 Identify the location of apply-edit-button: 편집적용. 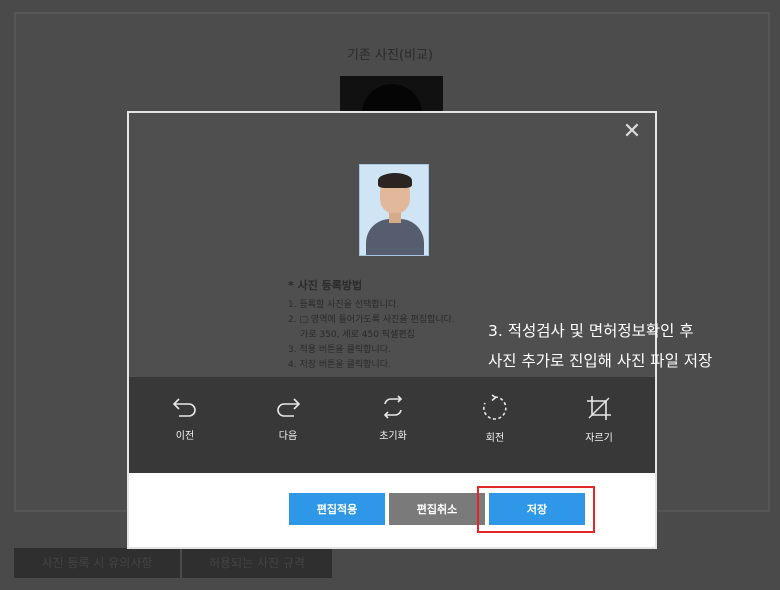
(337, 509).